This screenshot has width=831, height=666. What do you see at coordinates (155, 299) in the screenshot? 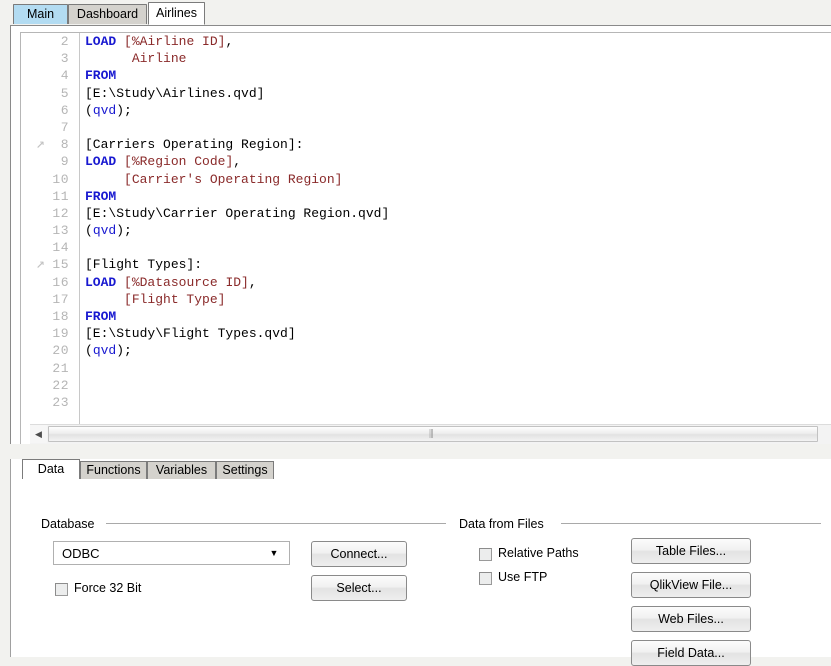
I see `code-text: [Flight Type]` at bounding box center [155, 299].